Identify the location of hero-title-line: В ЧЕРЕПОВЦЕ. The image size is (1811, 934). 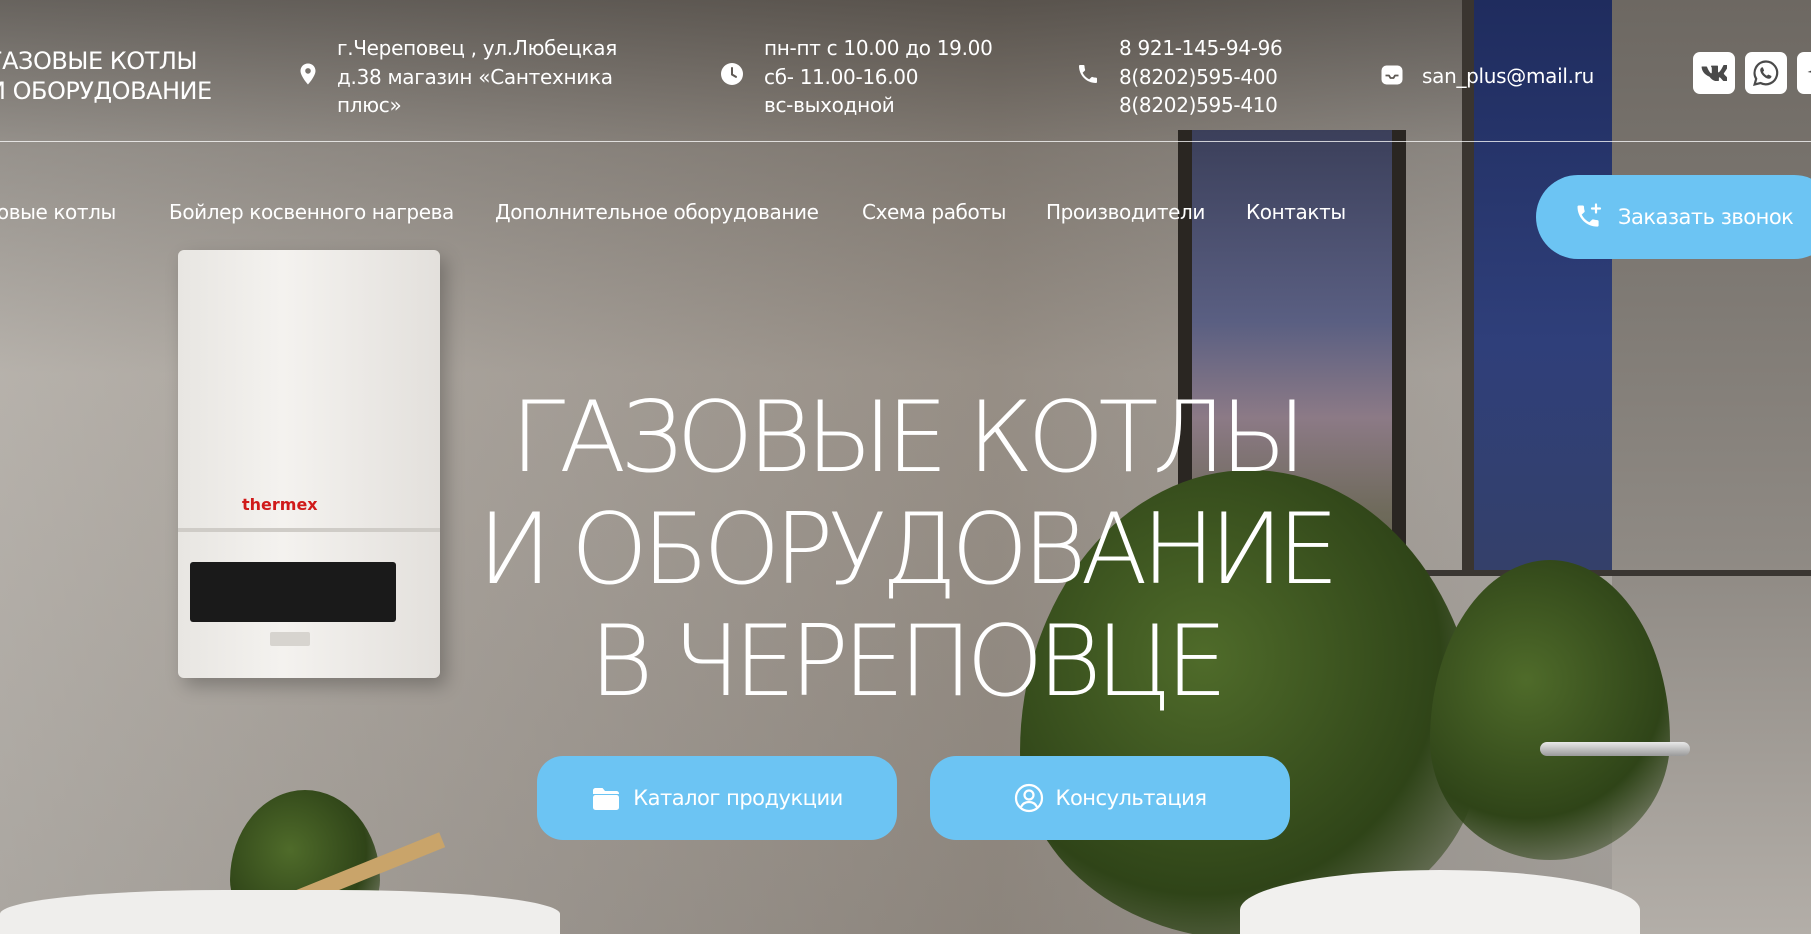
(908, 662).